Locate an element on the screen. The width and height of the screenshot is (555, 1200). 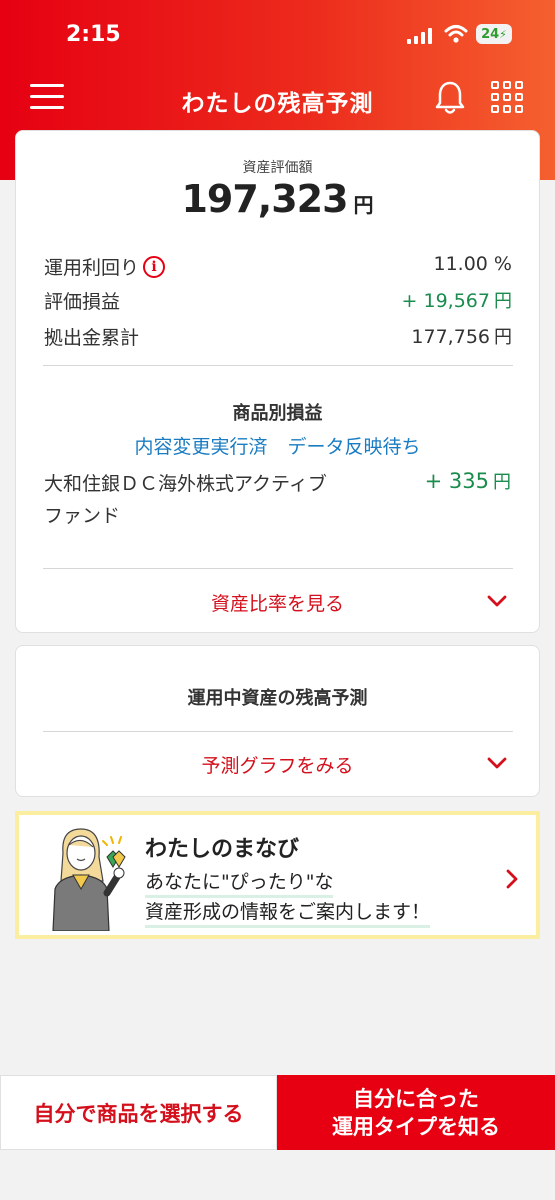
executed-link: 内容変更実行済 is located at coordinates (200, 447).